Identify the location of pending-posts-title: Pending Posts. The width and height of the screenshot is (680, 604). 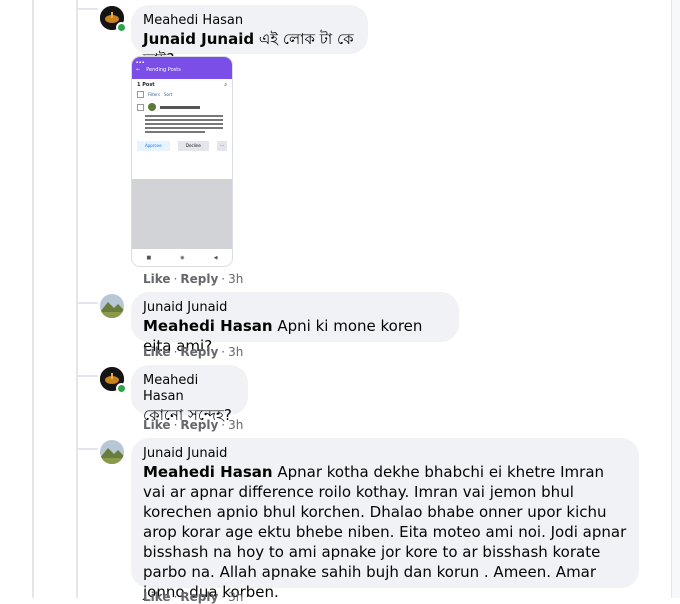
(163, 70).